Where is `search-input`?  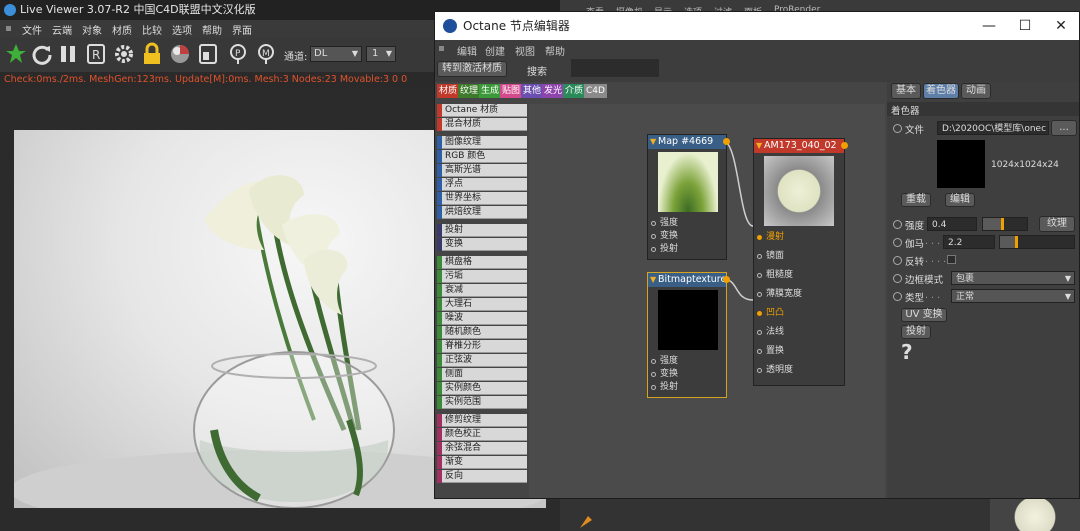 search-input is located at coordinates (615, 68).